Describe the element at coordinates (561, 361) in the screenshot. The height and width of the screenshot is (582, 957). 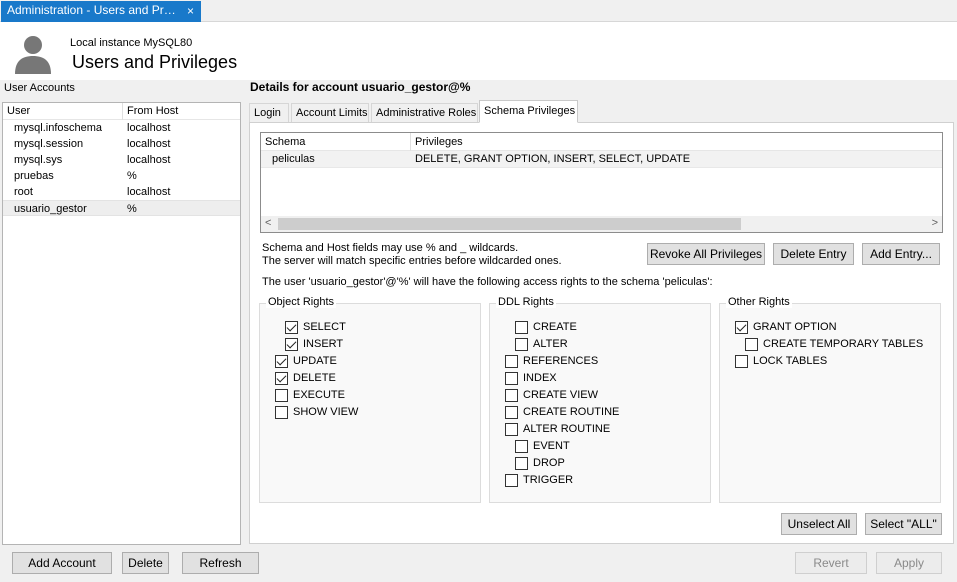
I see `checkbox-label: REFERENCES` at that location.